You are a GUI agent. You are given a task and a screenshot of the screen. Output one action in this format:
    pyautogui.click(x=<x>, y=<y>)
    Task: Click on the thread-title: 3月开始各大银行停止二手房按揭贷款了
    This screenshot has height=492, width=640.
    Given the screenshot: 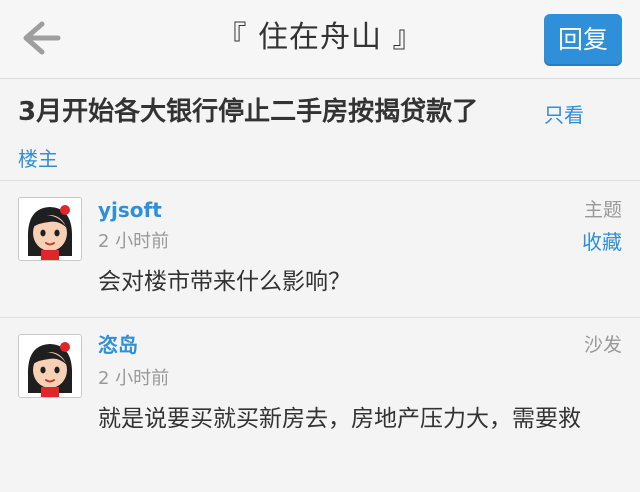 What is the action you would take?
    pyautogui.click(x=248, y=112)
    